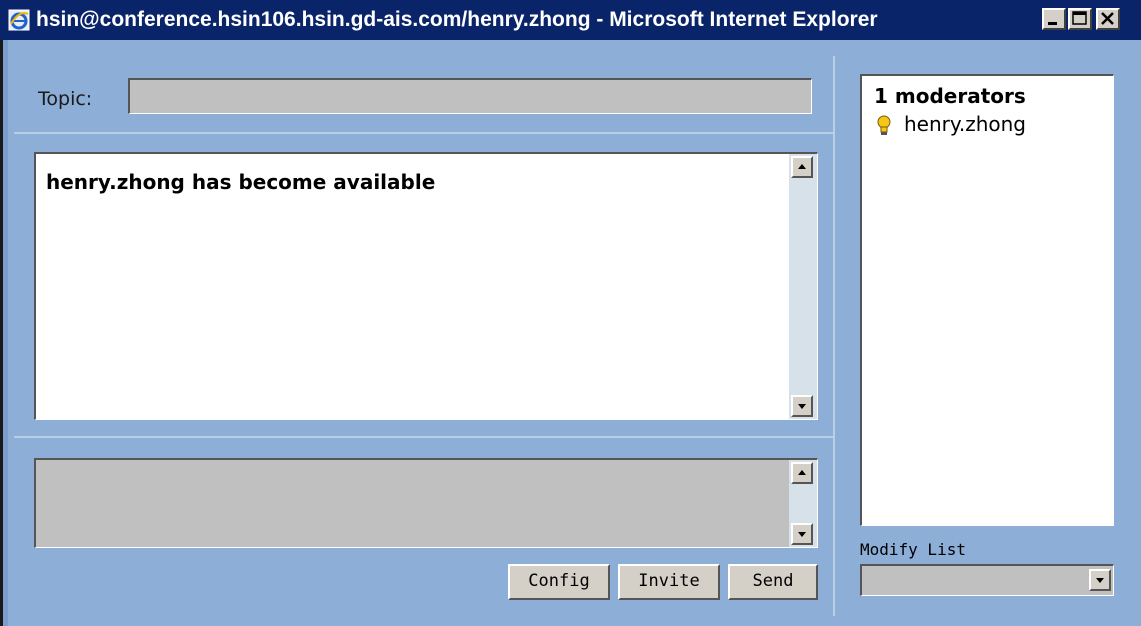  I want to click on close-icon, so click(1107, 18).